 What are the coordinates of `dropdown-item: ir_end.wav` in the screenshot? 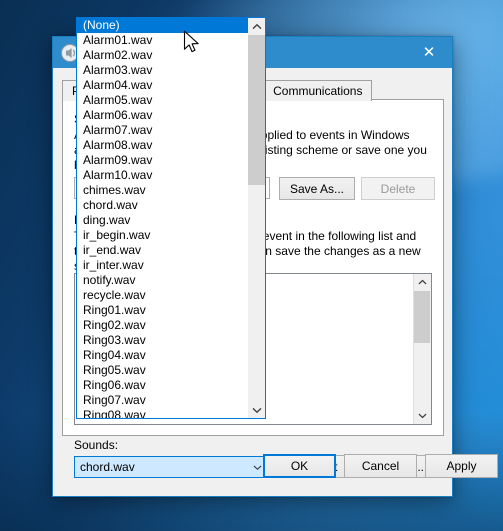 It's located at (162, 250).